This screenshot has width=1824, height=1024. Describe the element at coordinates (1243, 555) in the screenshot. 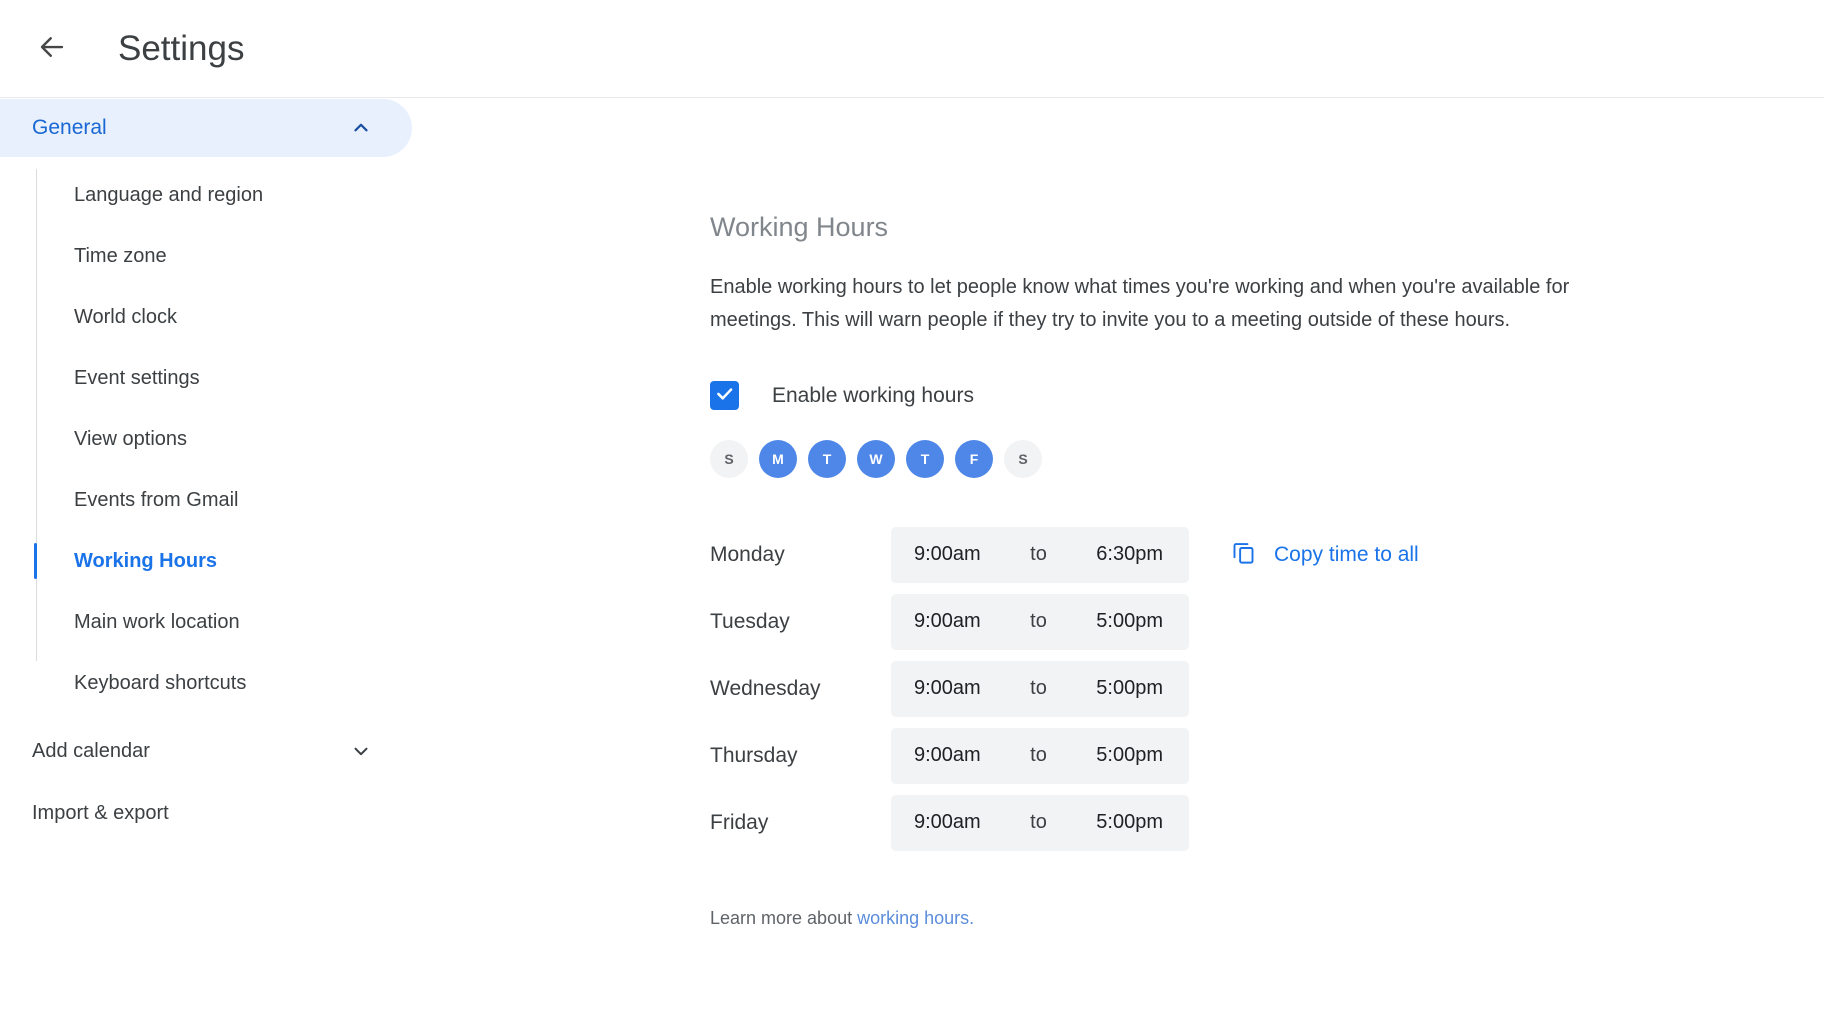

I see `copy-icon` at that location.